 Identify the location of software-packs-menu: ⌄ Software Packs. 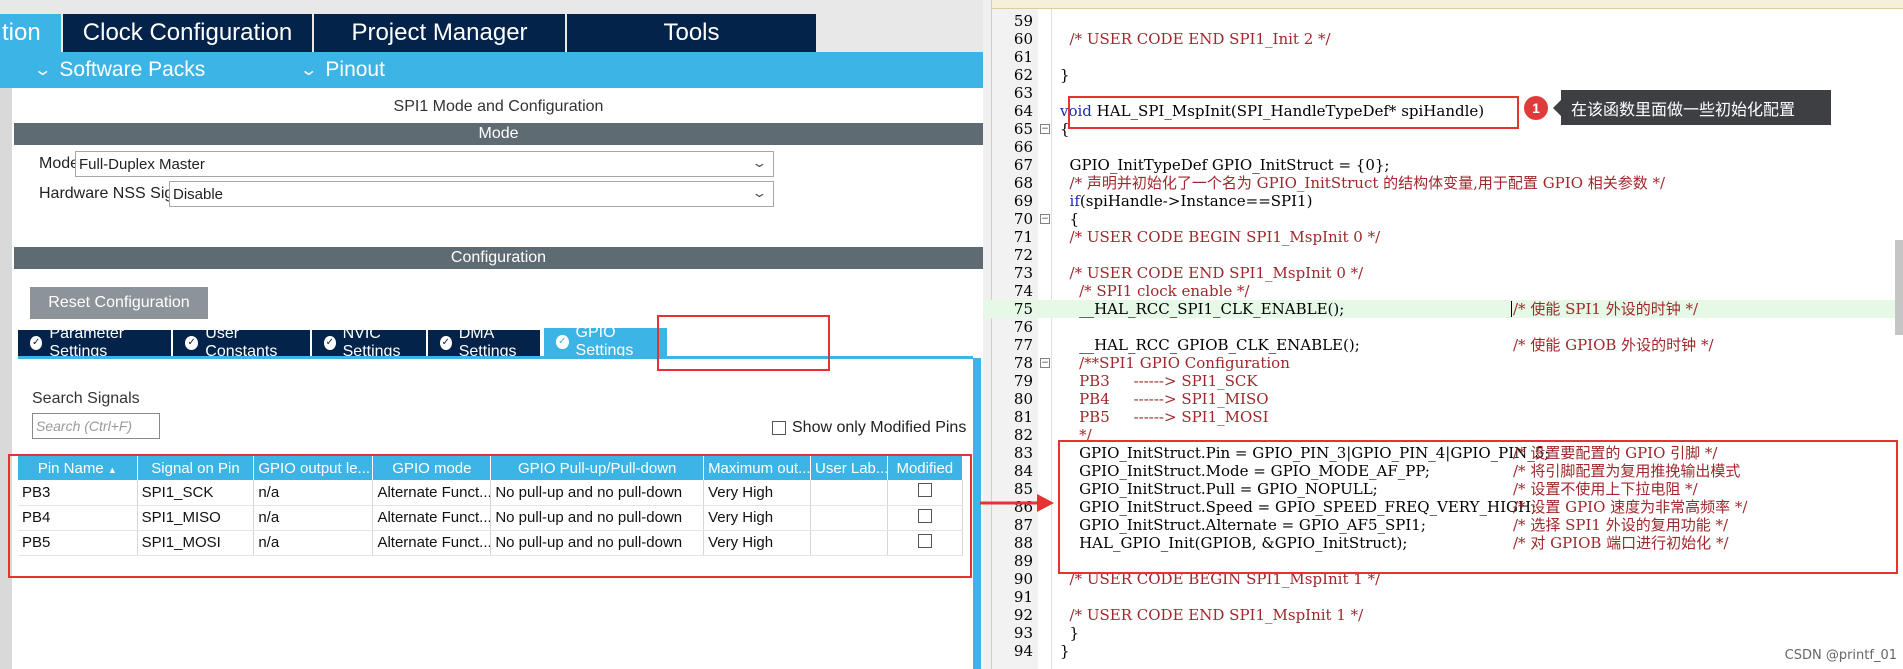
(119, 70).